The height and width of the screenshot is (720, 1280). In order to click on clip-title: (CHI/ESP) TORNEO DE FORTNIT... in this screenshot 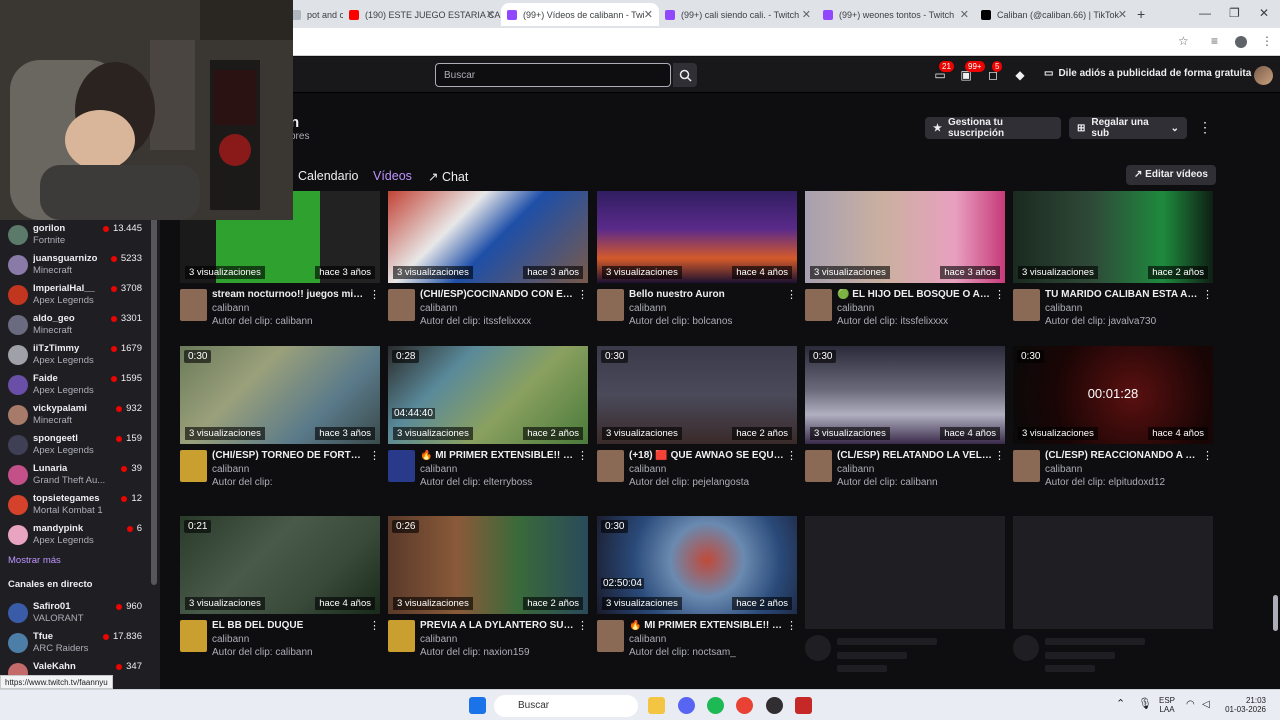, I will do `click(289, 455)`.